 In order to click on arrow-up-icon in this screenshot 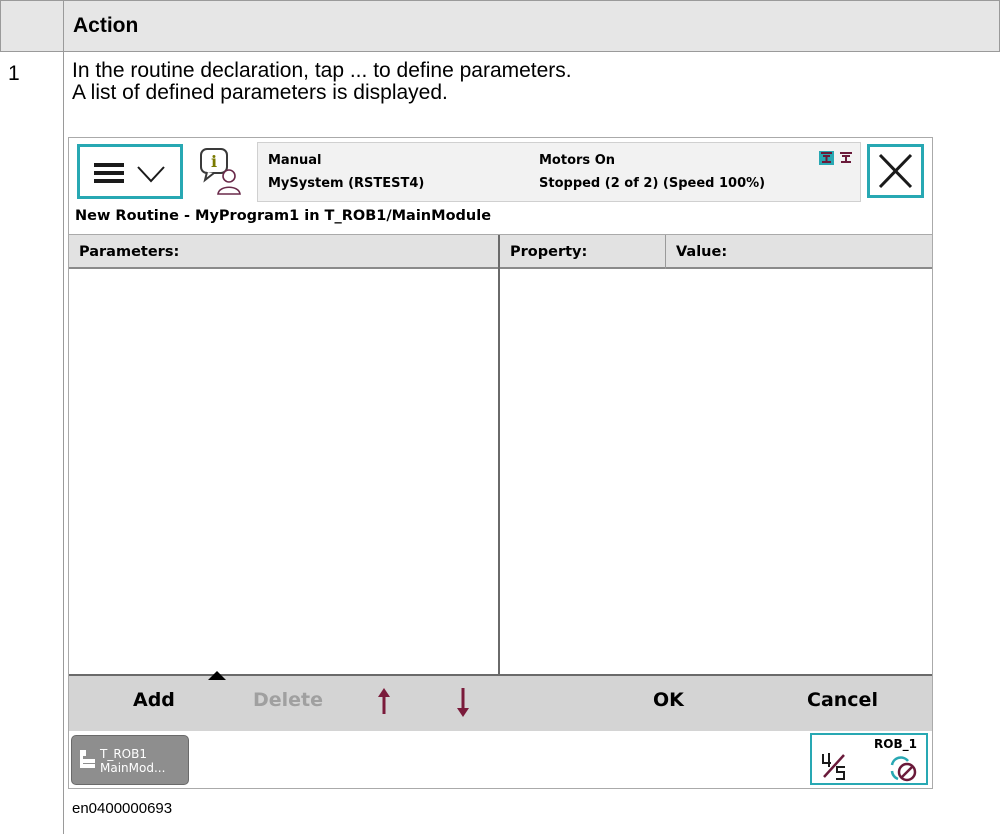, I will do `click(384, 702)`.